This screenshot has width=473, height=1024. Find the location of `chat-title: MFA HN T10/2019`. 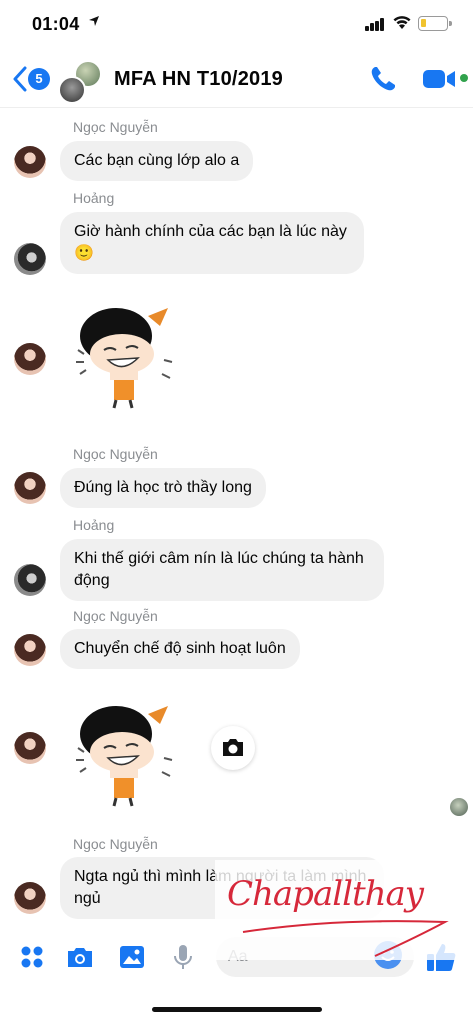

chat-title: MFA HN T10/2019 is located at coordinates (198, 79).